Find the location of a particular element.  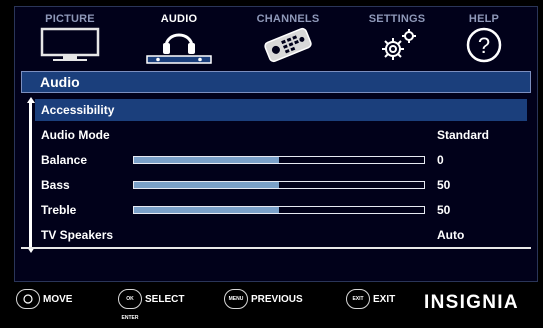

ok-enter-icon: OK ENTER is located at coordinates (130, 305).